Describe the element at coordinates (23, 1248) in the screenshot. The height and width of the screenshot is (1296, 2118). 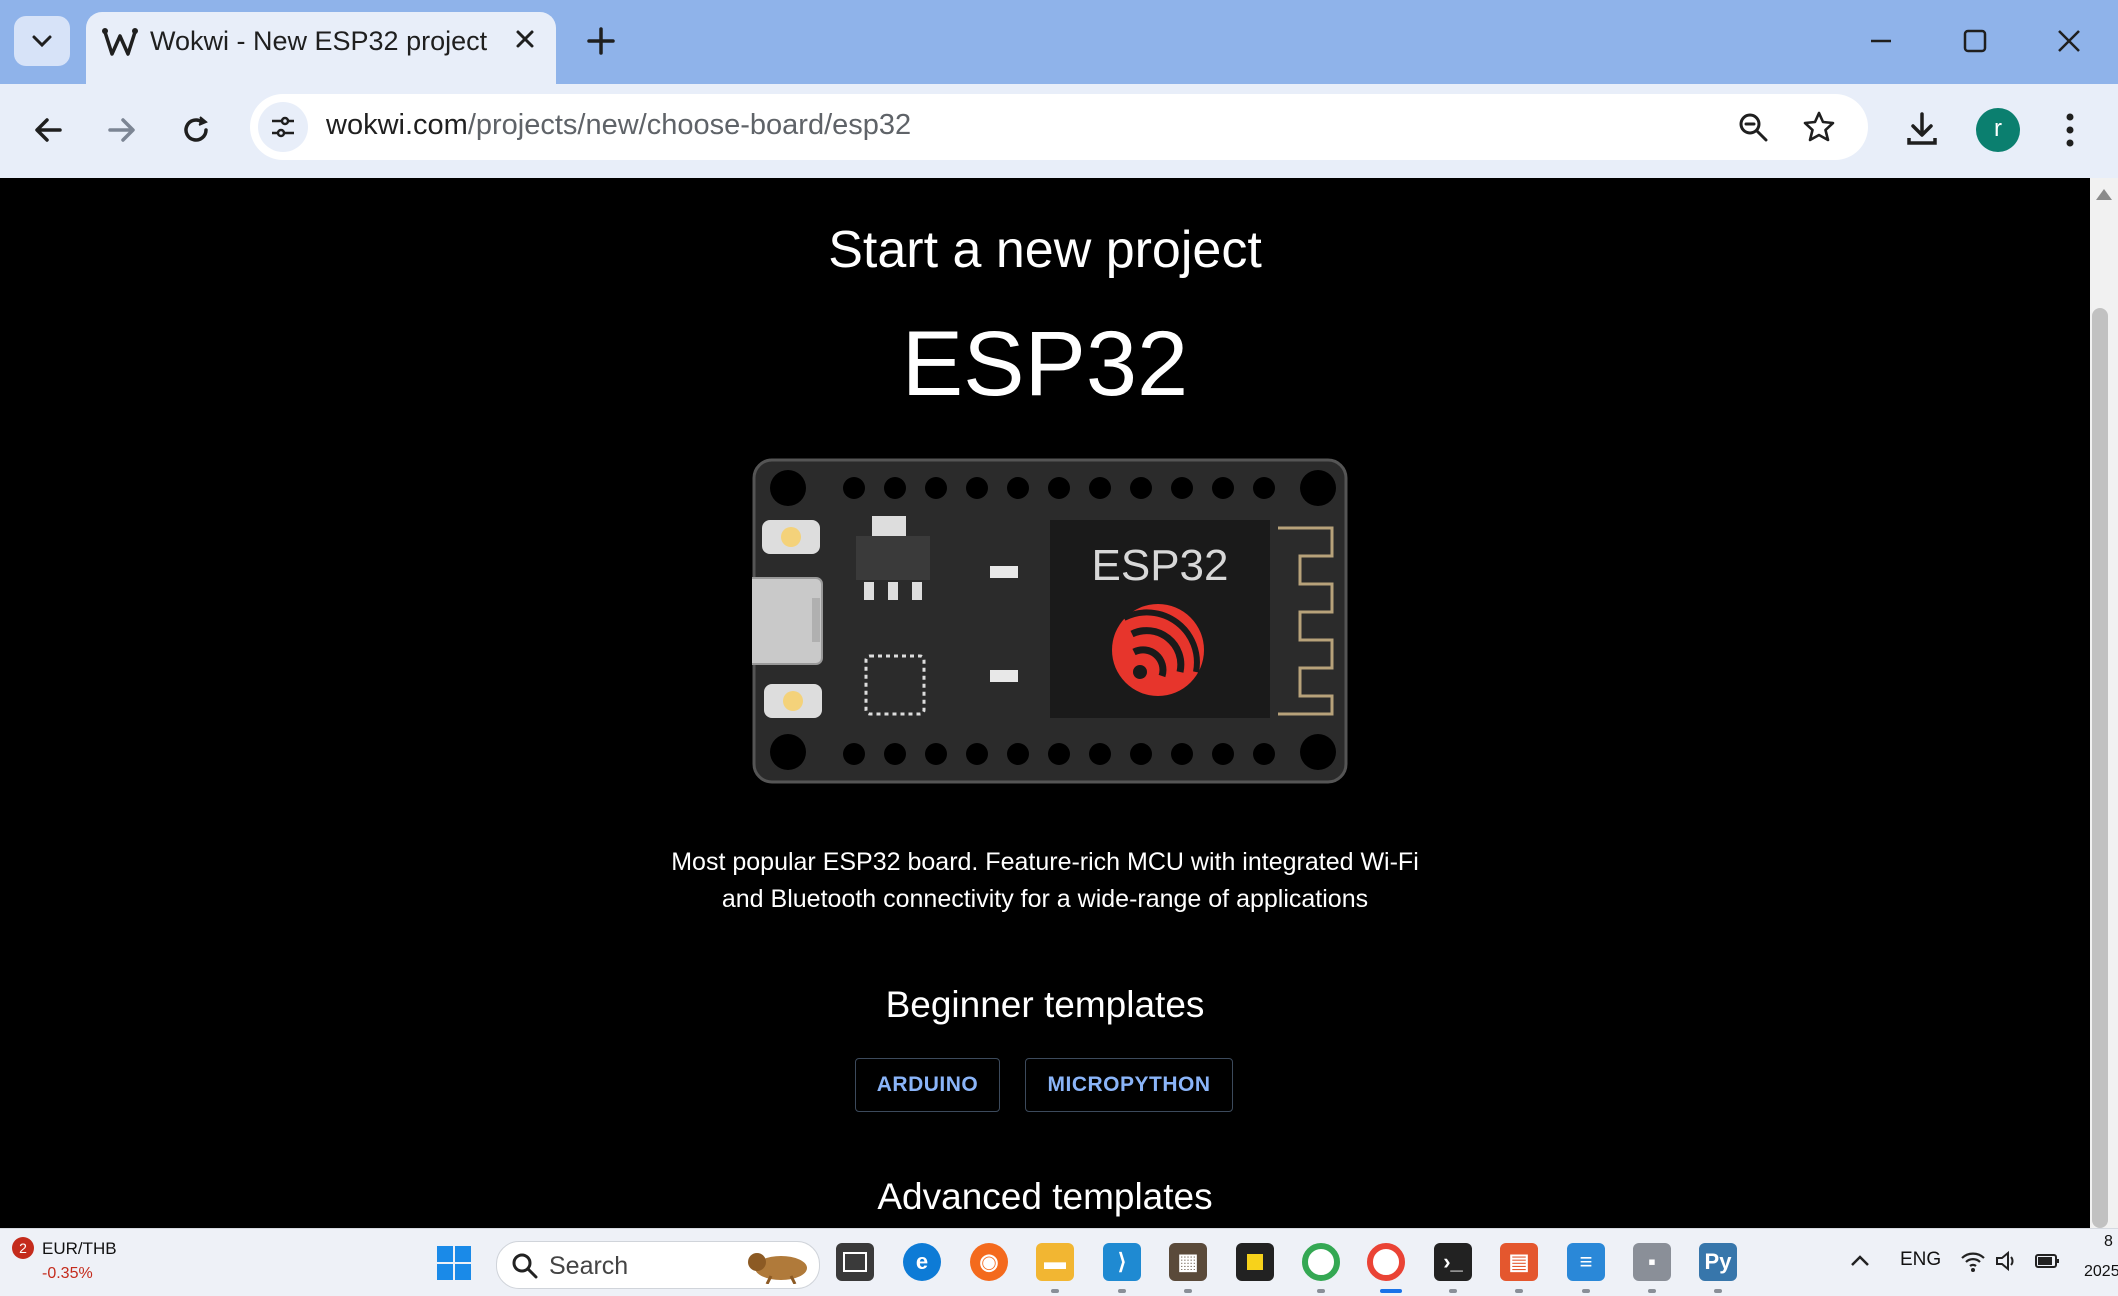
I see `notification-badge: 2` at that location.